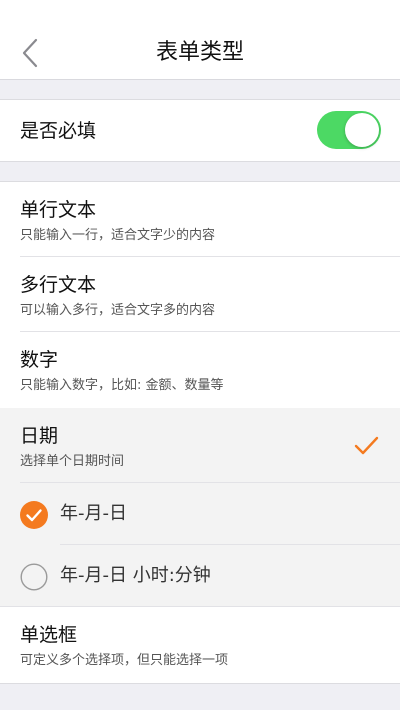 The image size is (400, 710). Describe the element at coordinates (118, 235) in the screenshot. I see `type-description: 只能输入一行，适合文字少的内容` at that location.